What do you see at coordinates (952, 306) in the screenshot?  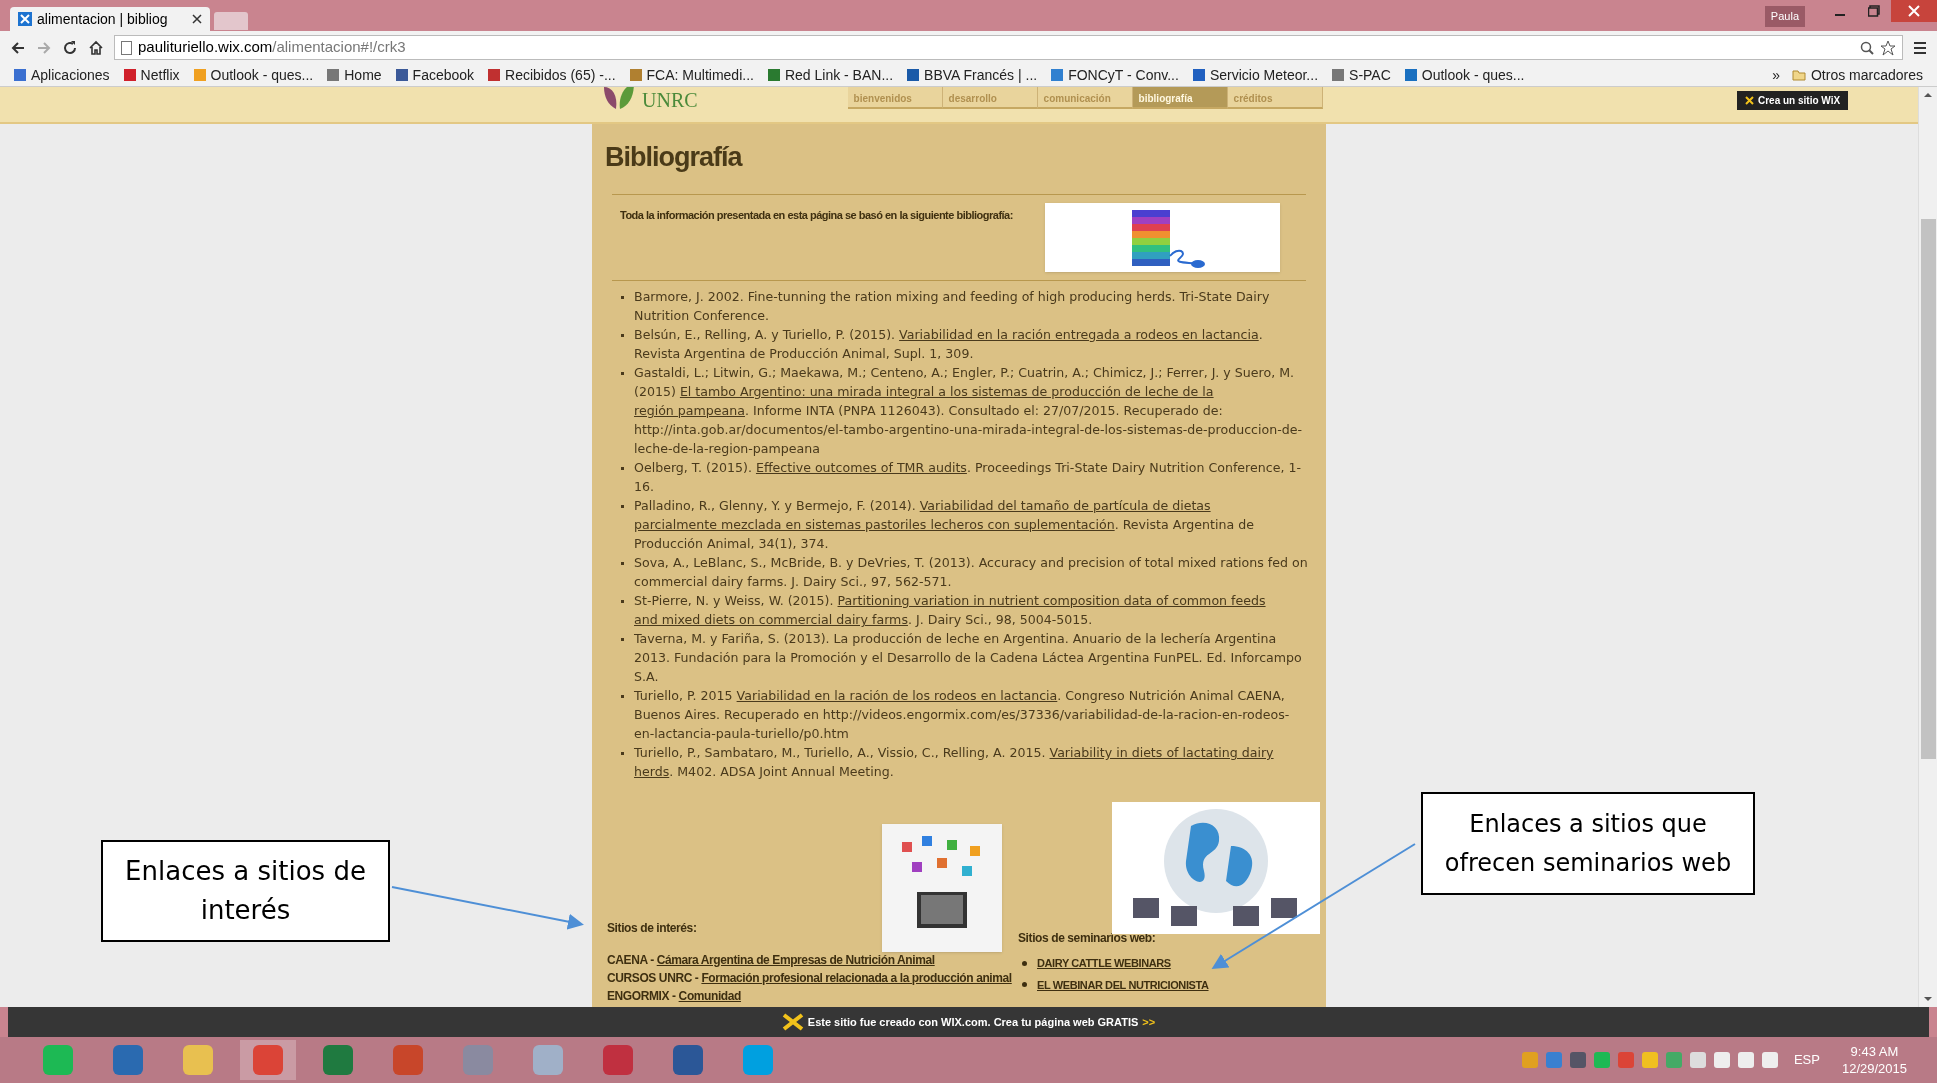 I see `reference-entry: Barmore, J. 2002. Fine-tunning the ration mixing and feeding of high producing herds. Tri-State Dairy Nutrition Conference.` at bounding box center [952, 306].